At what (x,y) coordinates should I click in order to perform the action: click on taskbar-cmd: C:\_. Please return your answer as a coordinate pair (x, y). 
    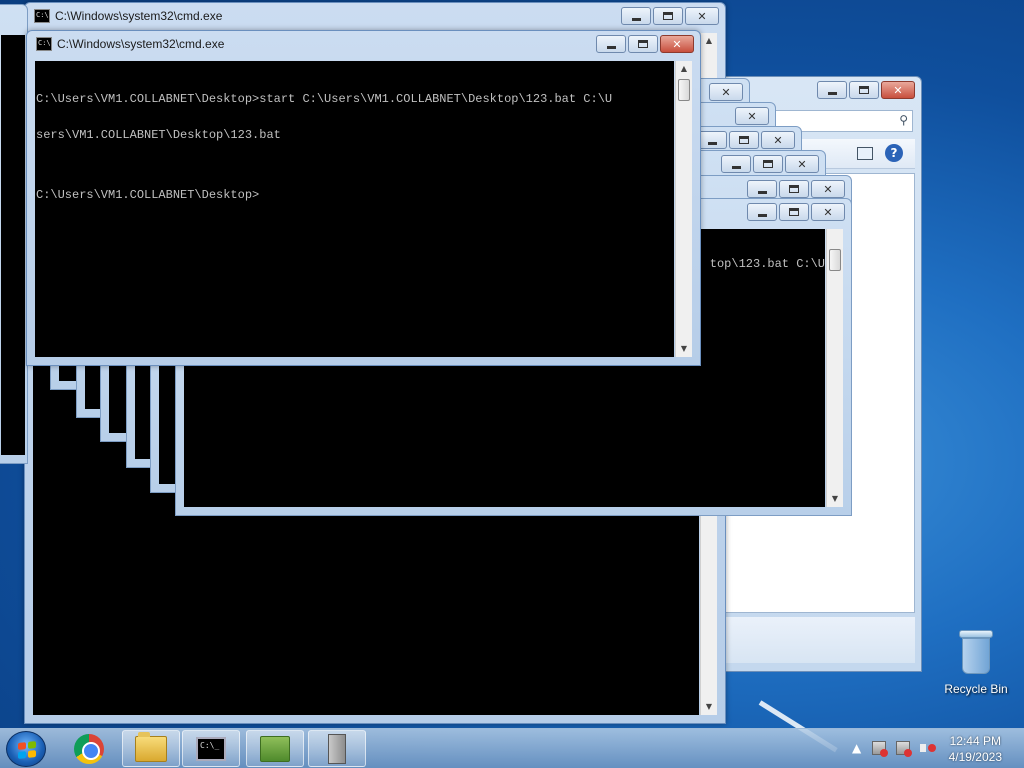
    Looking at the image, I should click on (211, 748).